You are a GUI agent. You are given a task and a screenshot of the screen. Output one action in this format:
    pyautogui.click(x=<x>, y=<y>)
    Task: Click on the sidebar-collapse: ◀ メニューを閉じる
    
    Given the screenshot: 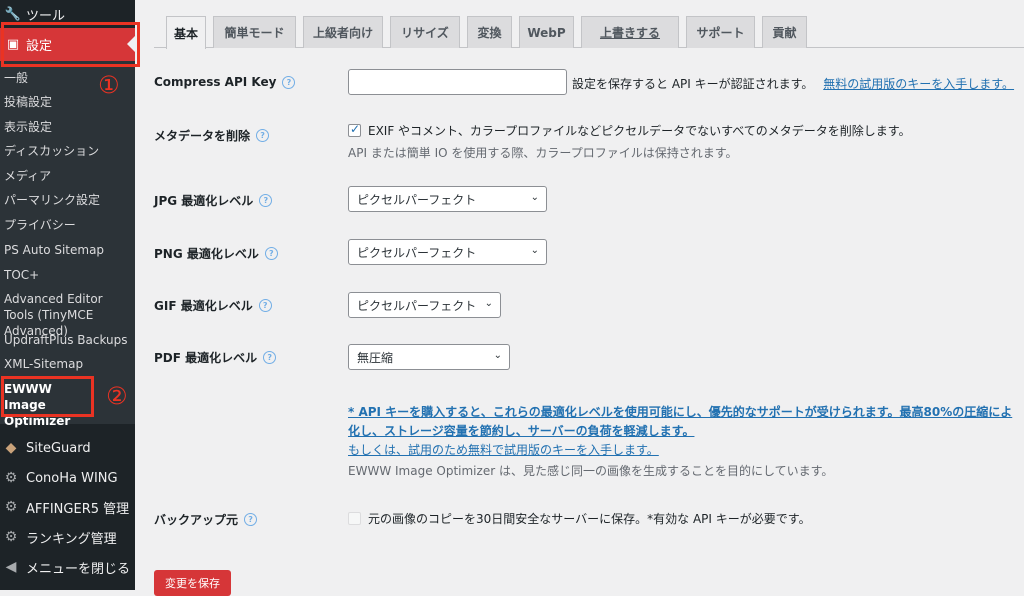 What is the action you would take?
    pyautogui.click(x=67, y=567)
    